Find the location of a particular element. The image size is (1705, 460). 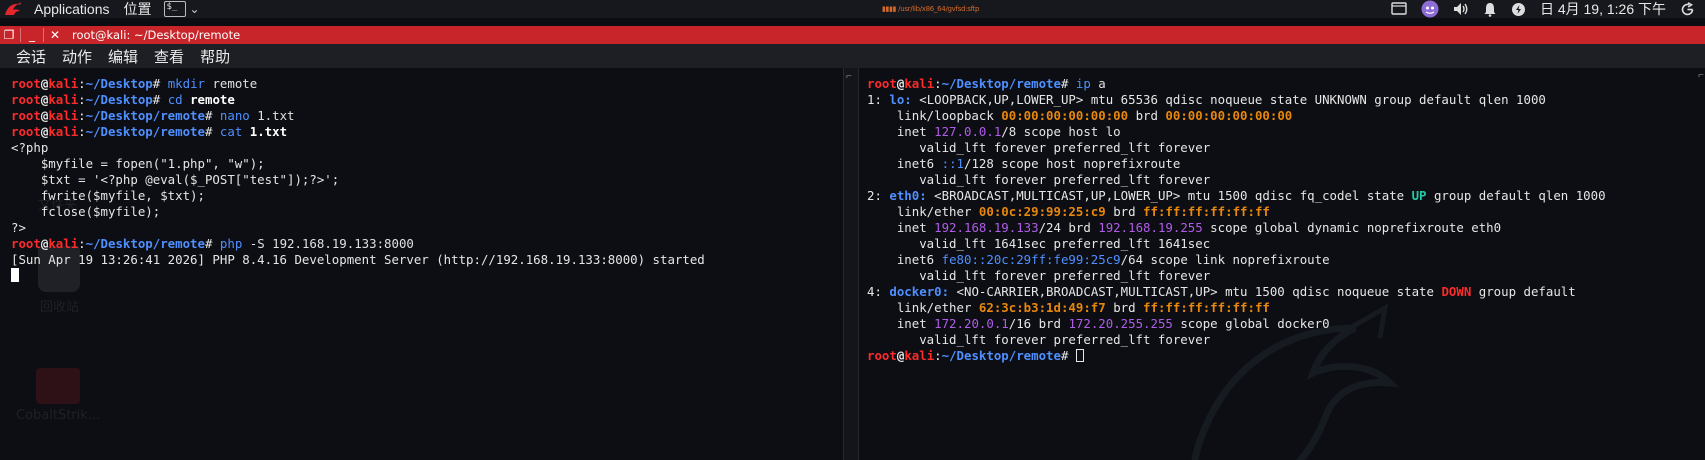

menu-edit: 编辑 is located at coordinates (123, 56).